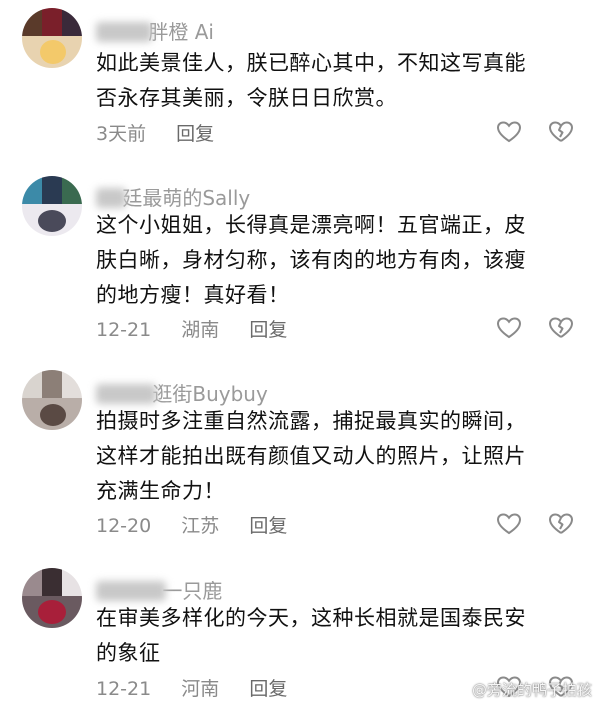 This screenshot has width=600, height=711. What do you see at coordinates (200, 526) in the screenshot?
I see `location: 江苏` at bounding box center [200, 526].